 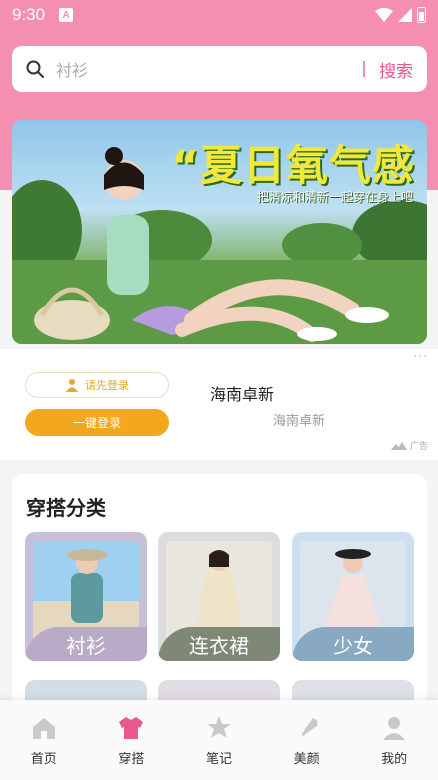 What do you see at coordinates (44, 740) in the screenshot?
I see `nav-item-home: 首页` at bounding box center [44, 740].